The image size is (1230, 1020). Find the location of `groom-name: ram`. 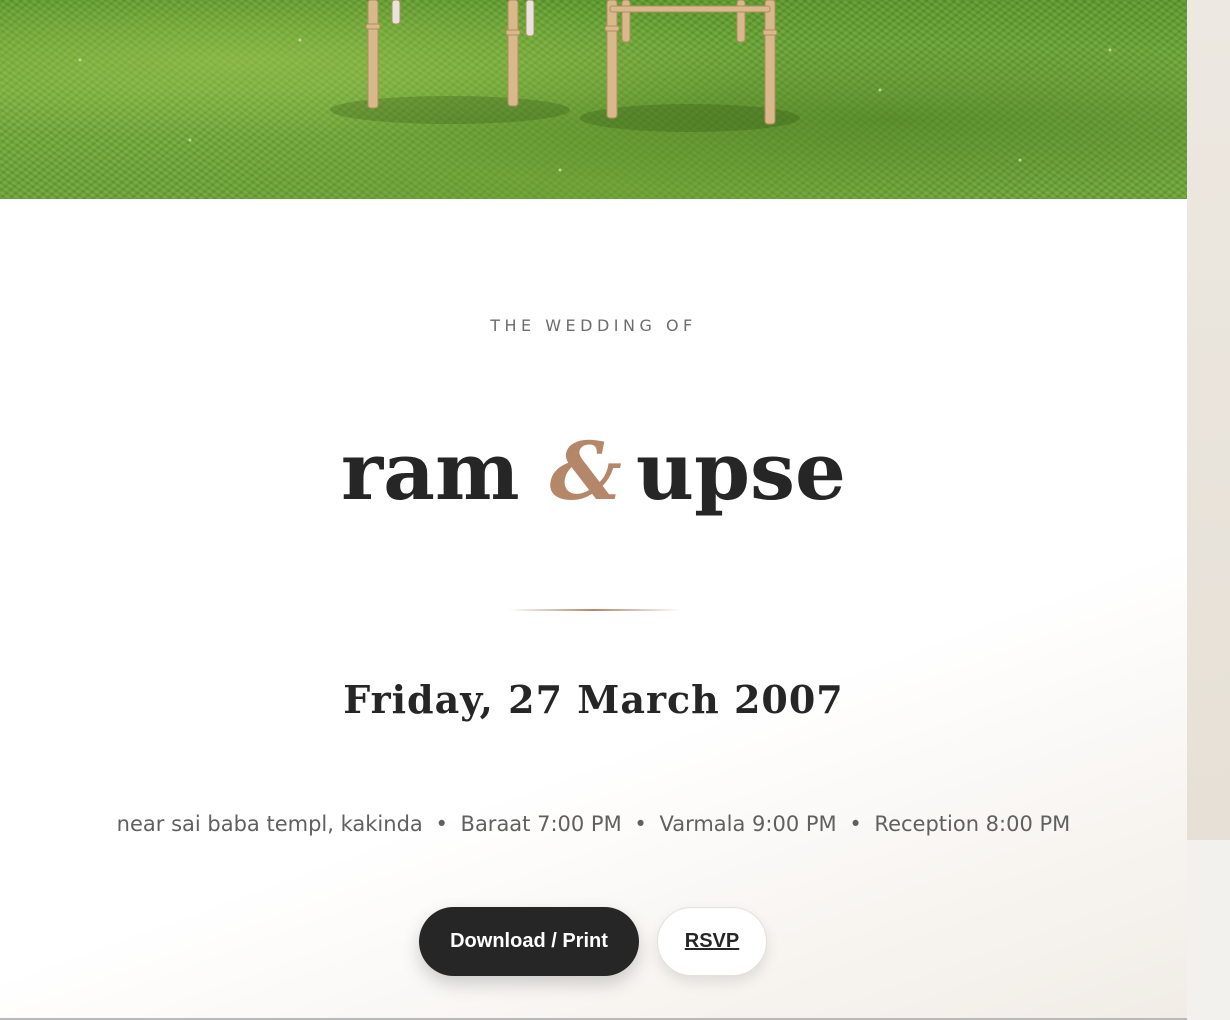

groom-name: ram is located at coordinates (430, 471).